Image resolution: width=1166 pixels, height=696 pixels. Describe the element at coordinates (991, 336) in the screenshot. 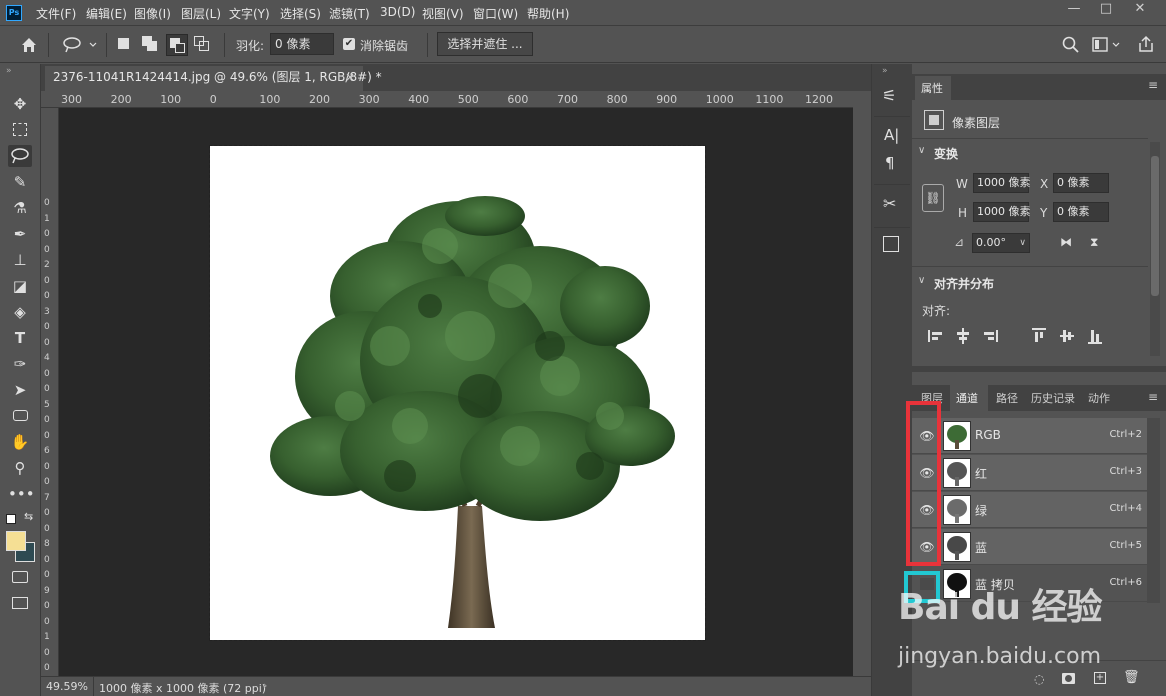

I see `align-right-icon` at that location.